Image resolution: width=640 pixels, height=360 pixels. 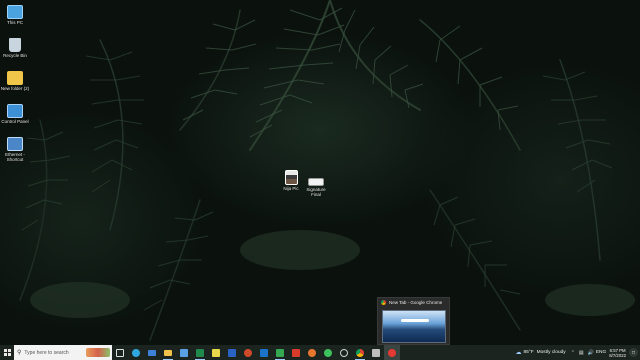 I want to click on taskbar-excel, so click(x=200, y=352).